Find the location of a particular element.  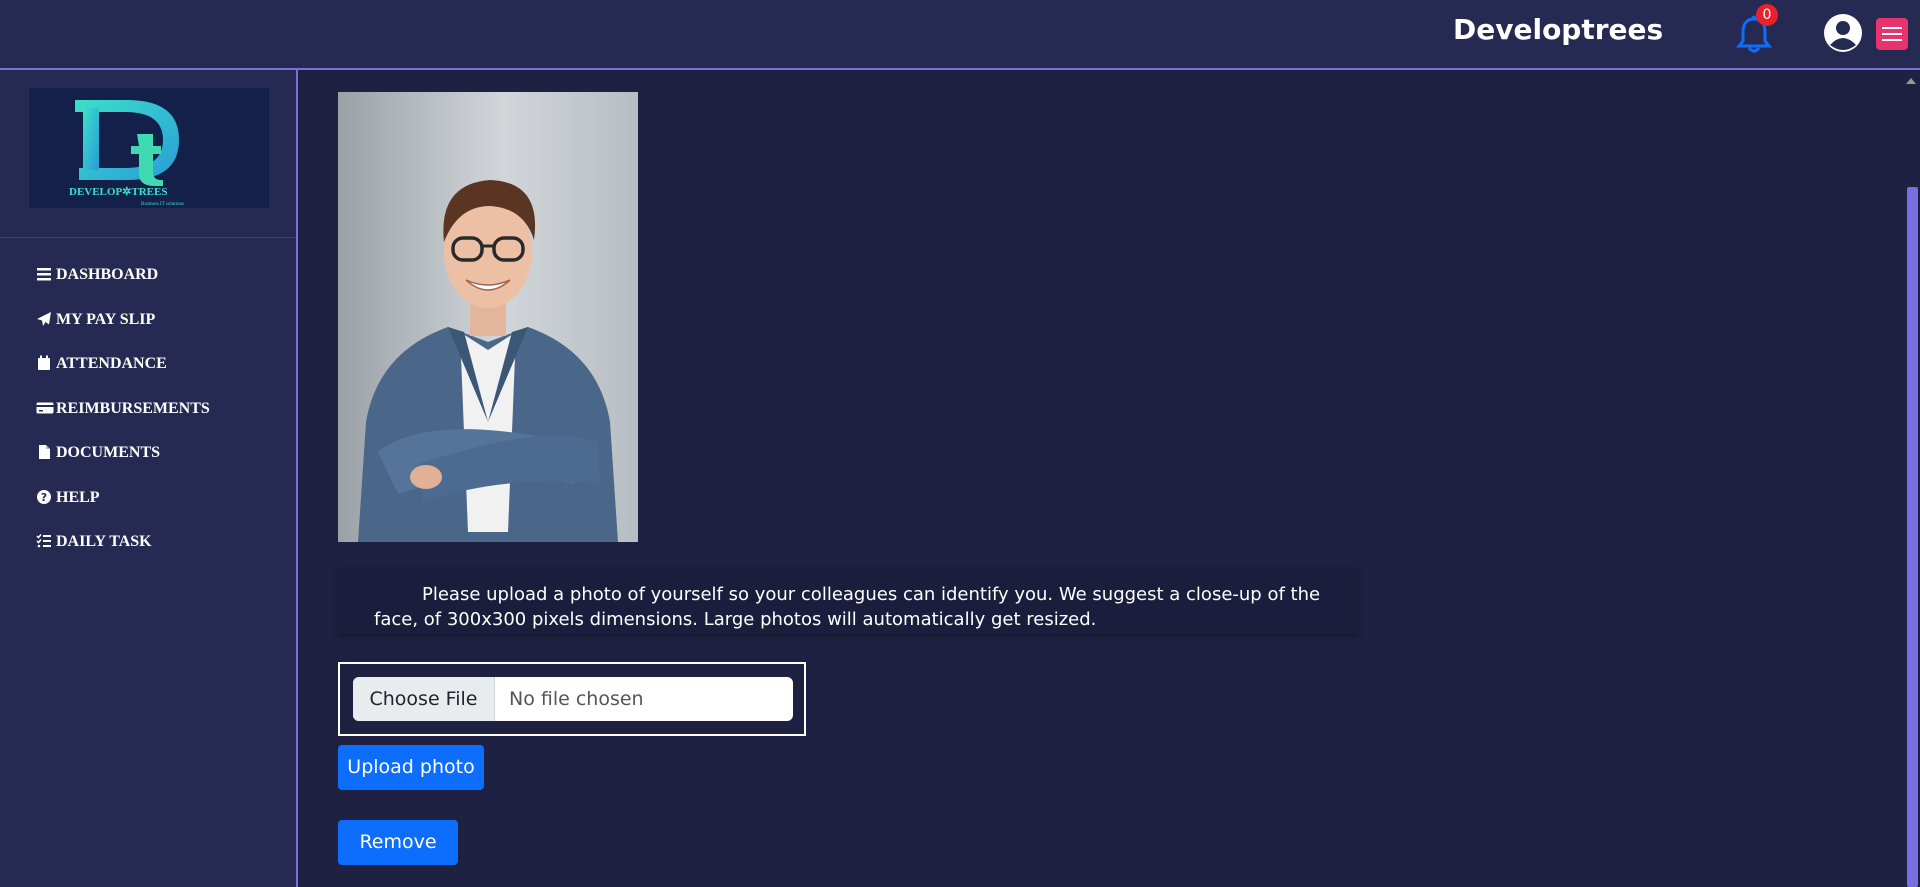

remove-photo-button: Remove is located at coordinates (398, 842).